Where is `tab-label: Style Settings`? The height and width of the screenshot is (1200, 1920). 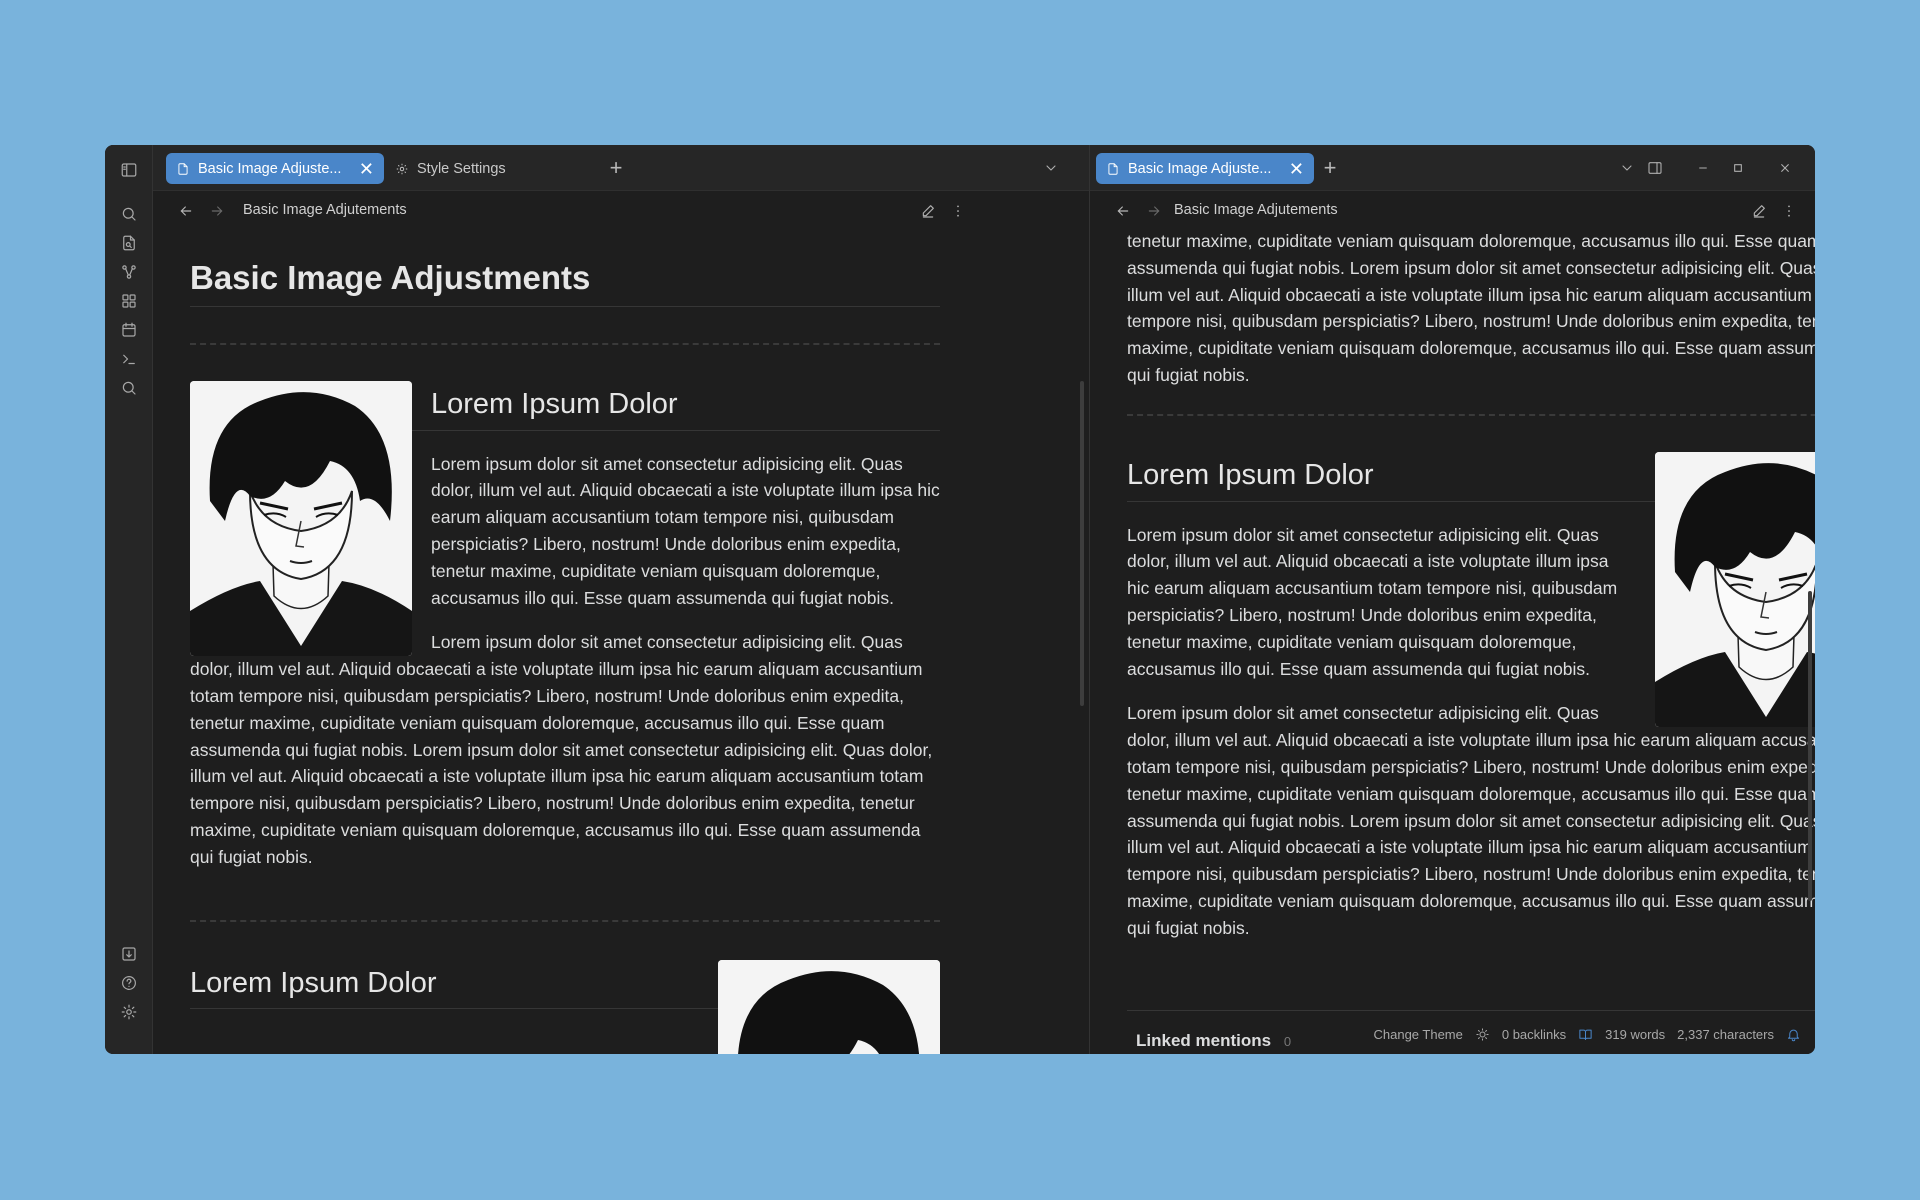
tab-label: Style Settings is located at coordinates (461, 168).